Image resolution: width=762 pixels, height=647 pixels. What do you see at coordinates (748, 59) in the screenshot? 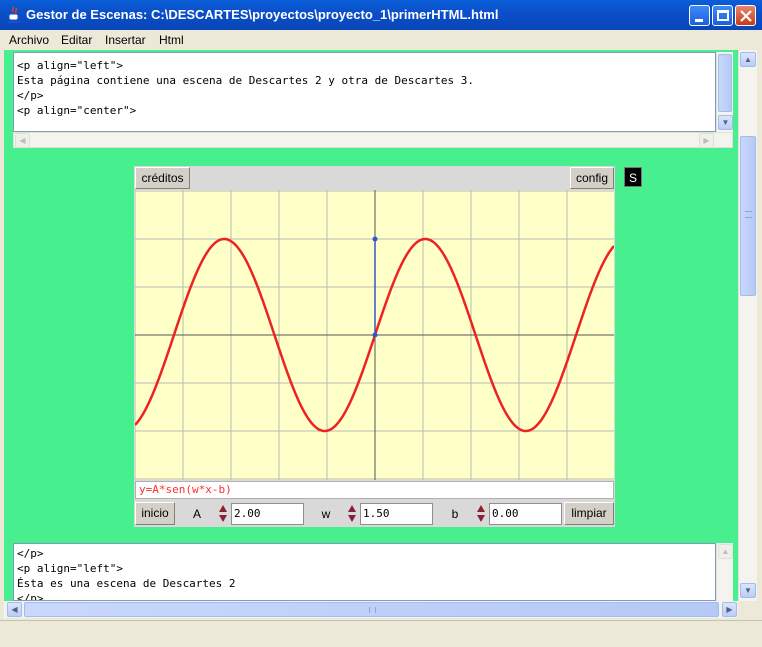
I see `main-scroll-up-icon: ▲` at bounding box center [748, 59].